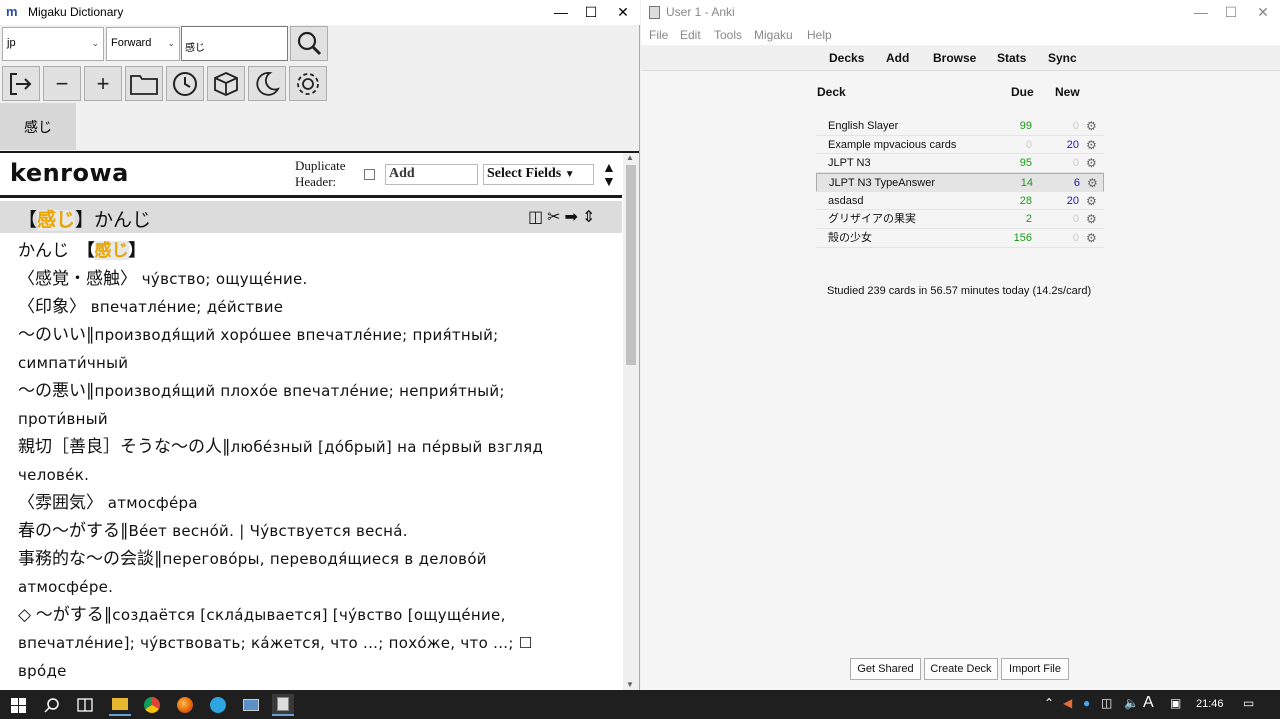 The height and width of the screenshot is (719, 1280). I want to click on add-field: Add, so click(431, 174).